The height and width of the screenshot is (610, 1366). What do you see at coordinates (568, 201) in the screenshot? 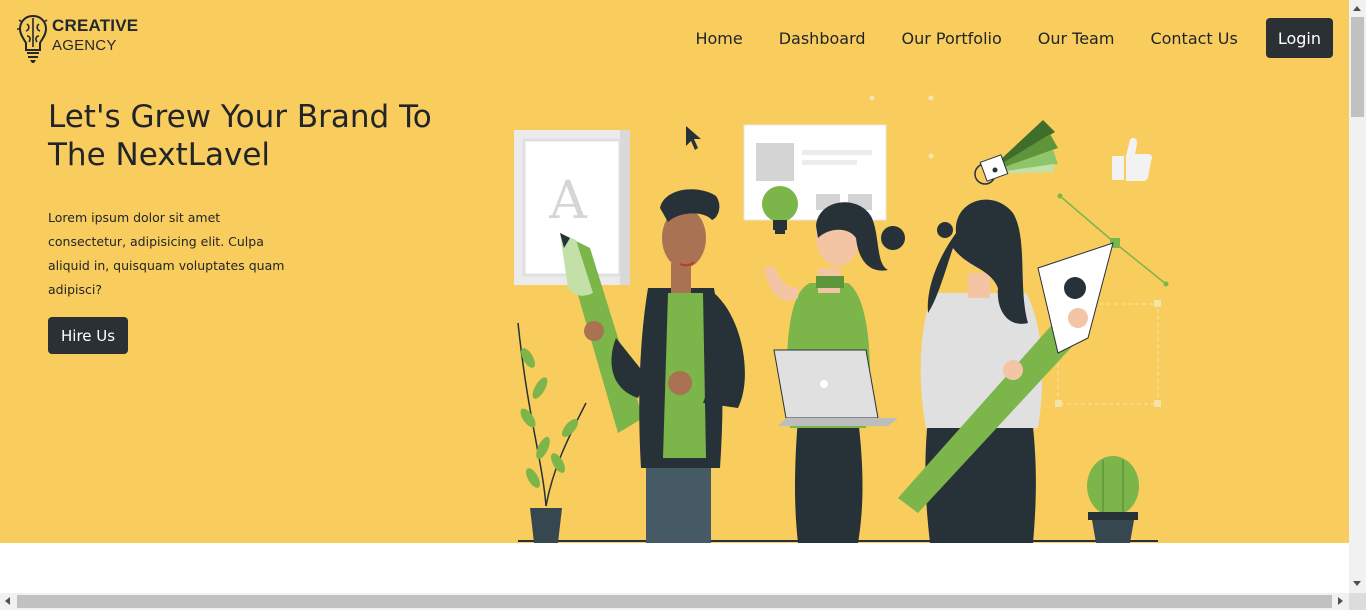
I see `illustration-letter: A` at bounding box center [568, 201].